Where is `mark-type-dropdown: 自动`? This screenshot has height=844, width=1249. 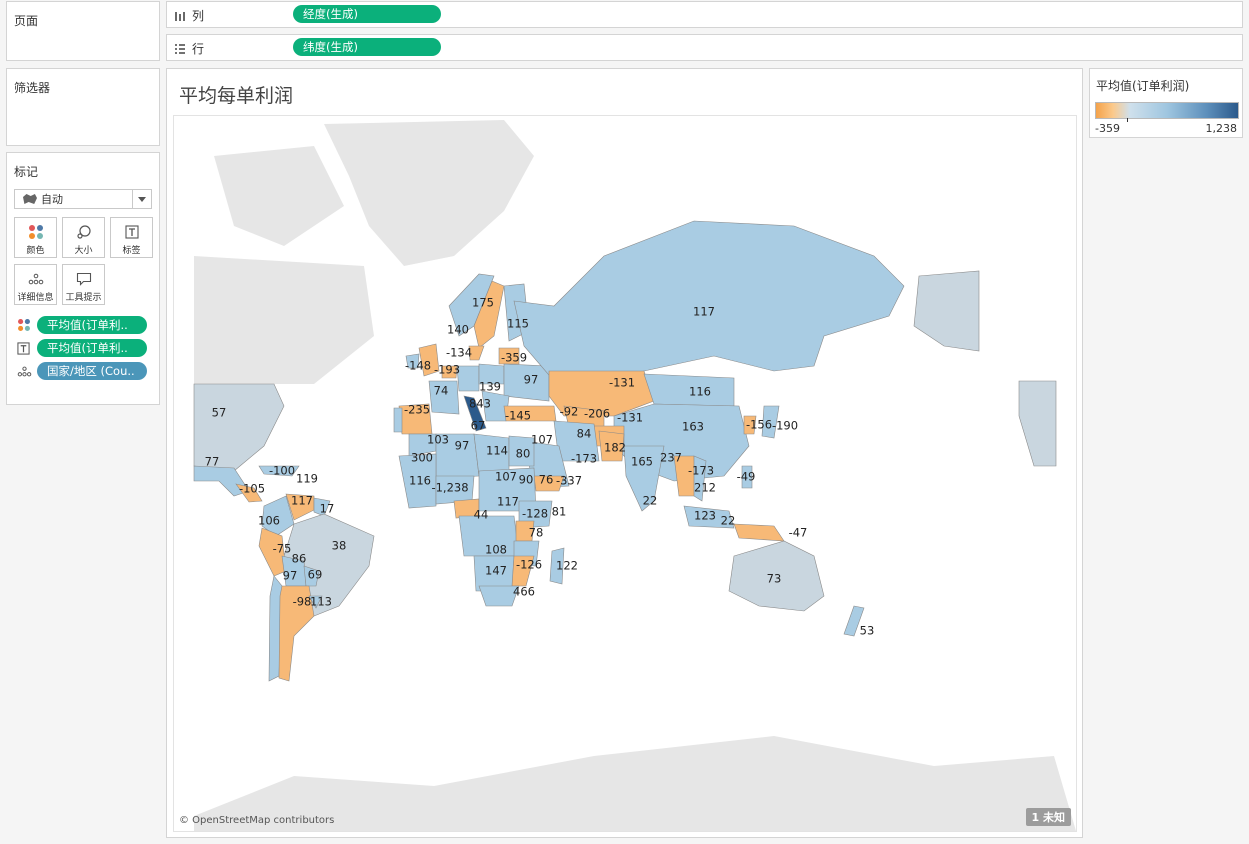
mark-type-dropdown: 自动 is located at coordinates (83, 199).